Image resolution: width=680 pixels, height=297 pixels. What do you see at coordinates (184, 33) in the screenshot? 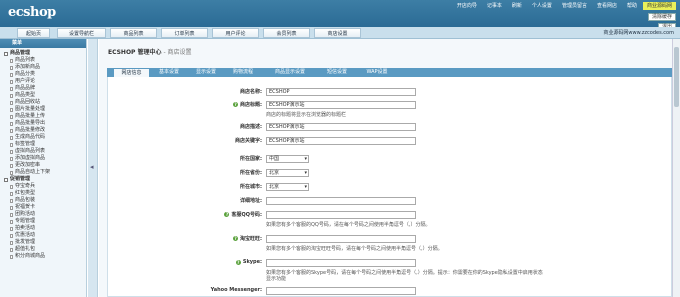
I see `tab-order-list: 订单列表` at bounding box center [184, 33].